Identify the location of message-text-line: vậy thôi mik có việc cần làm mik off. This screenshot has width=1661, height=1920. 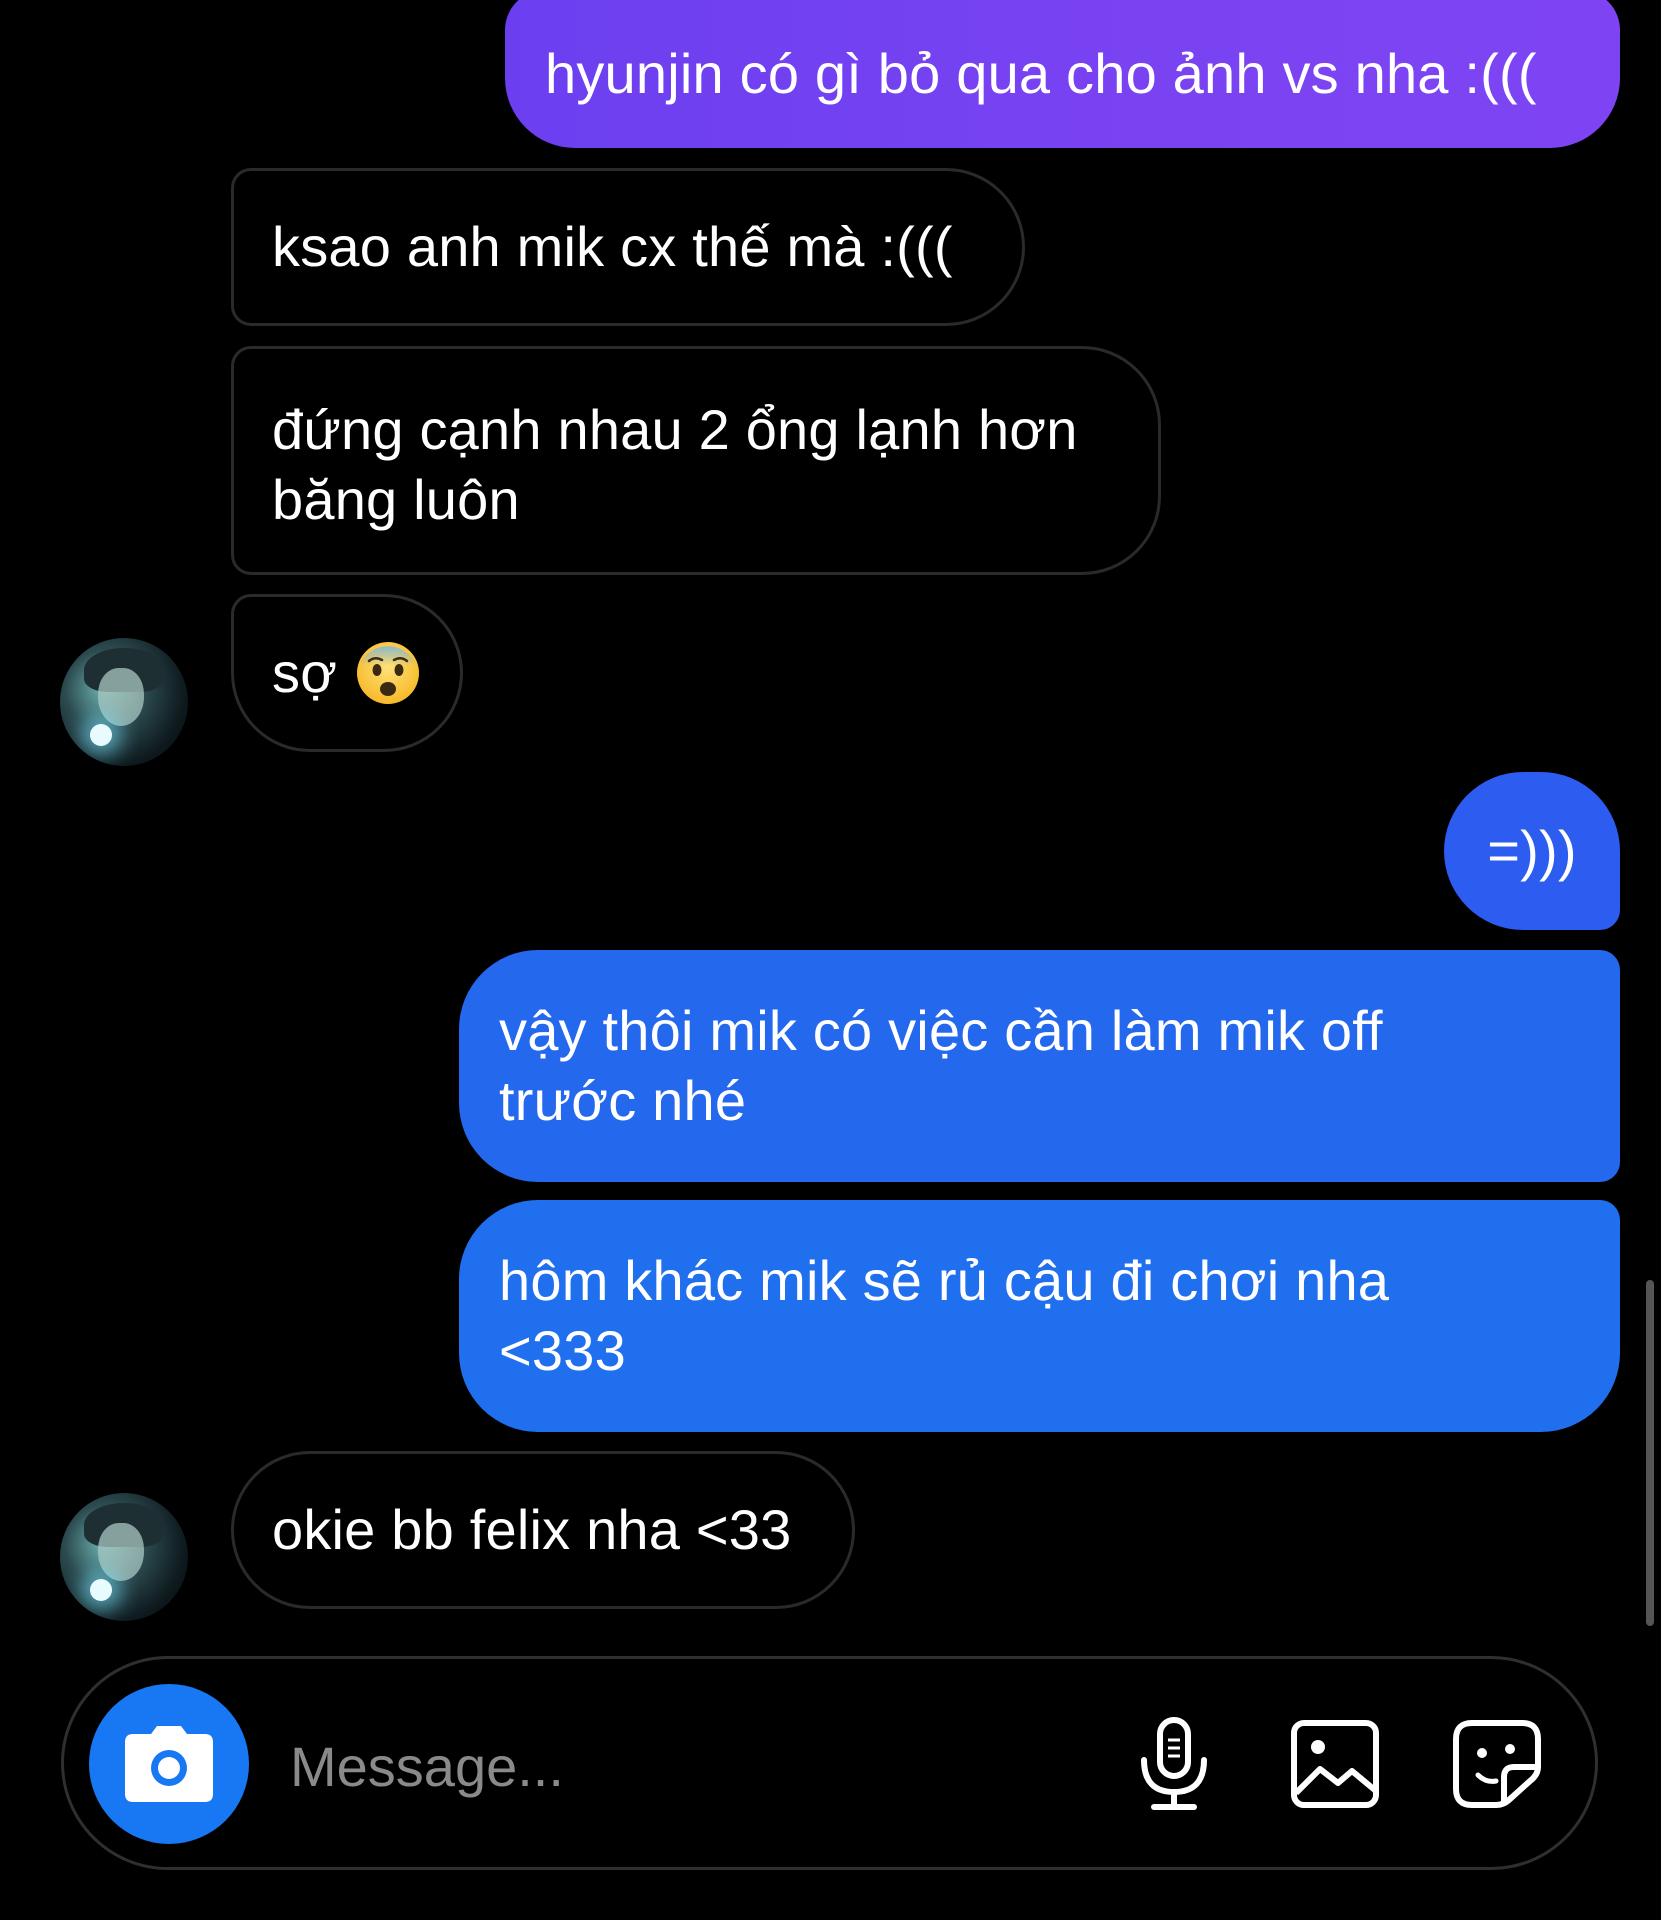
(941, 1030).